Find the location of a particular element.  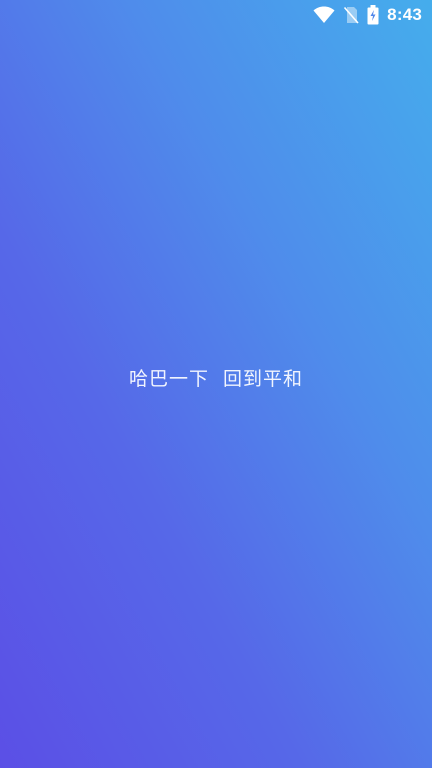

splash-slogan: 哈巴一下 回到平和 is located at coordinates (216, 379).